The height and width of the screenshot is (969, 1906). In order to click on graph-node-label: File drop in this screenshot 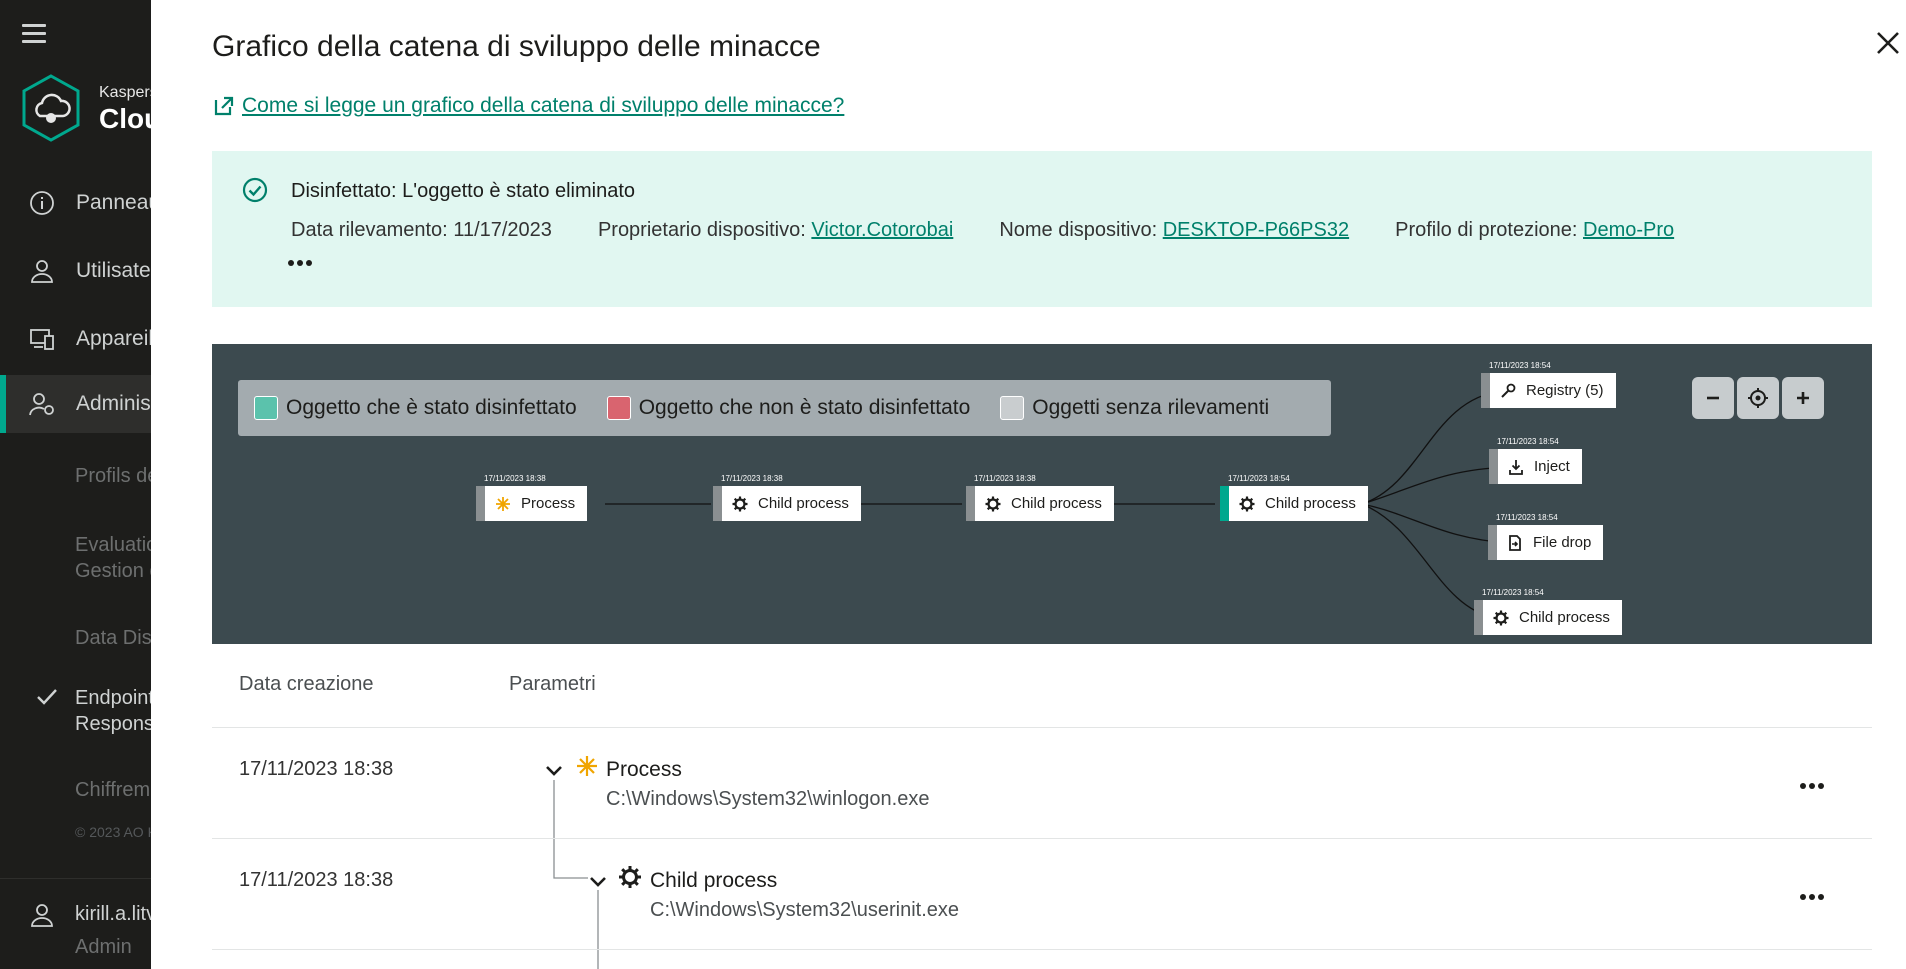, I will do `click(1562, 542)`.